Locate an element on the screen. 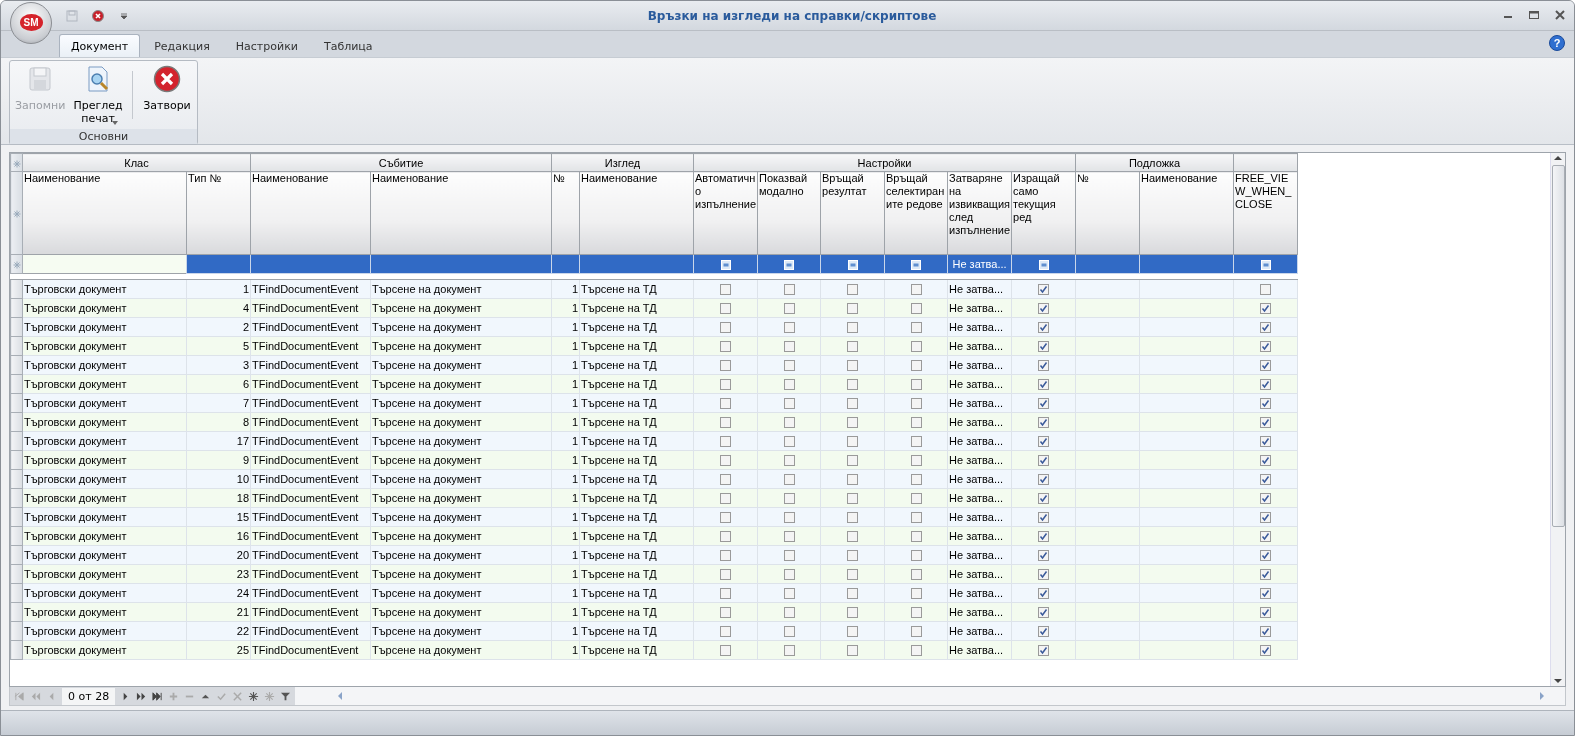 The width and height of the screenshot is (1575, 736). app-logo: SM is located at coordinates (31, 22).